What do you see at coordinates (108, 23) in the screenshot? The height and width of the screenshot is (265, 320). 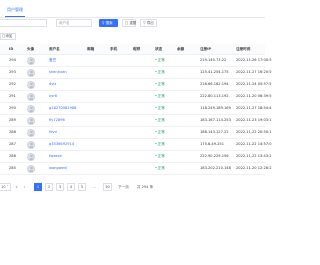 I see `search-button: ⚲搜索` at bounding box center [108, 23].